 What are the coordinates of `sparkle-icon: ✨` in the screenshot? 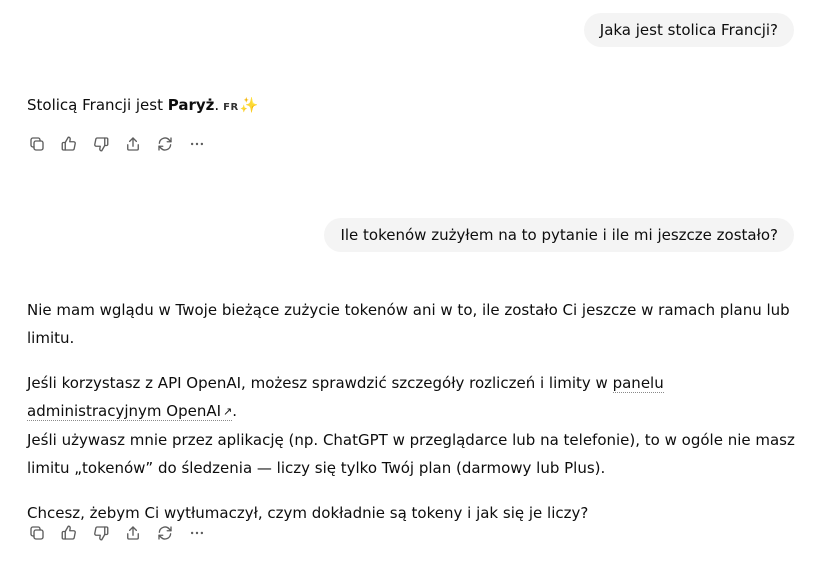 It's located at (249, 105).